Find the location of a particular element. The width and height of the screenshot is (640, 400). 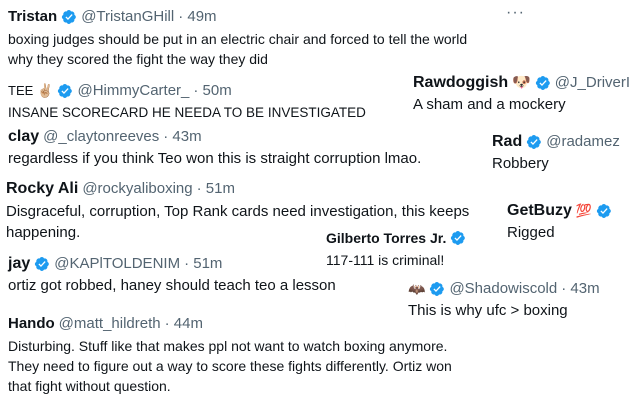

author-name: Rad is located at coordinates (507, 142).